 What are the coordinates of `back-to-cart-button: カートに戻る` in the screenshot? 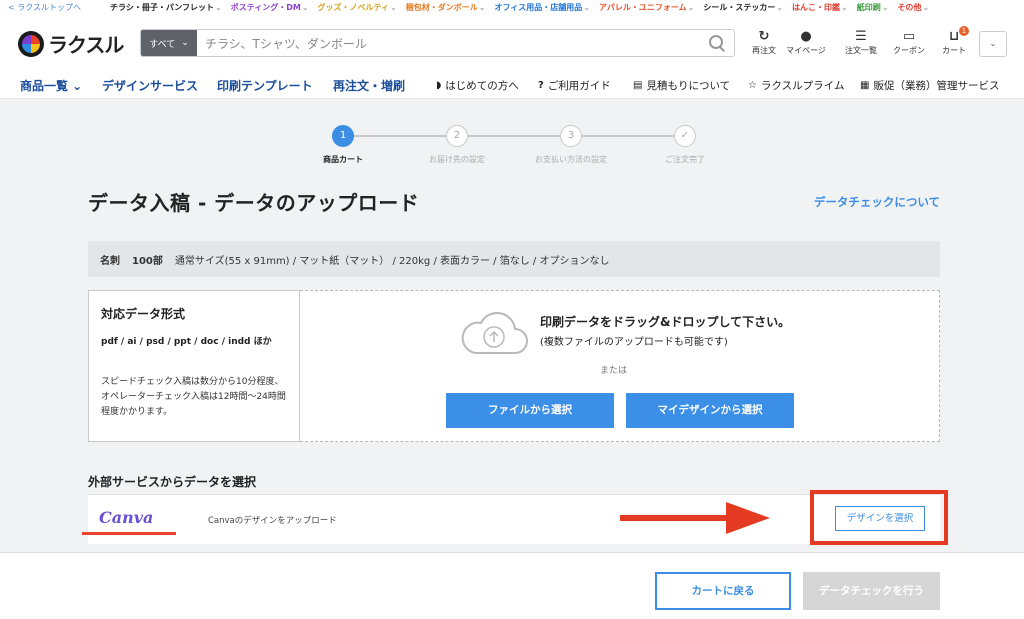 It's located at (723, 591).